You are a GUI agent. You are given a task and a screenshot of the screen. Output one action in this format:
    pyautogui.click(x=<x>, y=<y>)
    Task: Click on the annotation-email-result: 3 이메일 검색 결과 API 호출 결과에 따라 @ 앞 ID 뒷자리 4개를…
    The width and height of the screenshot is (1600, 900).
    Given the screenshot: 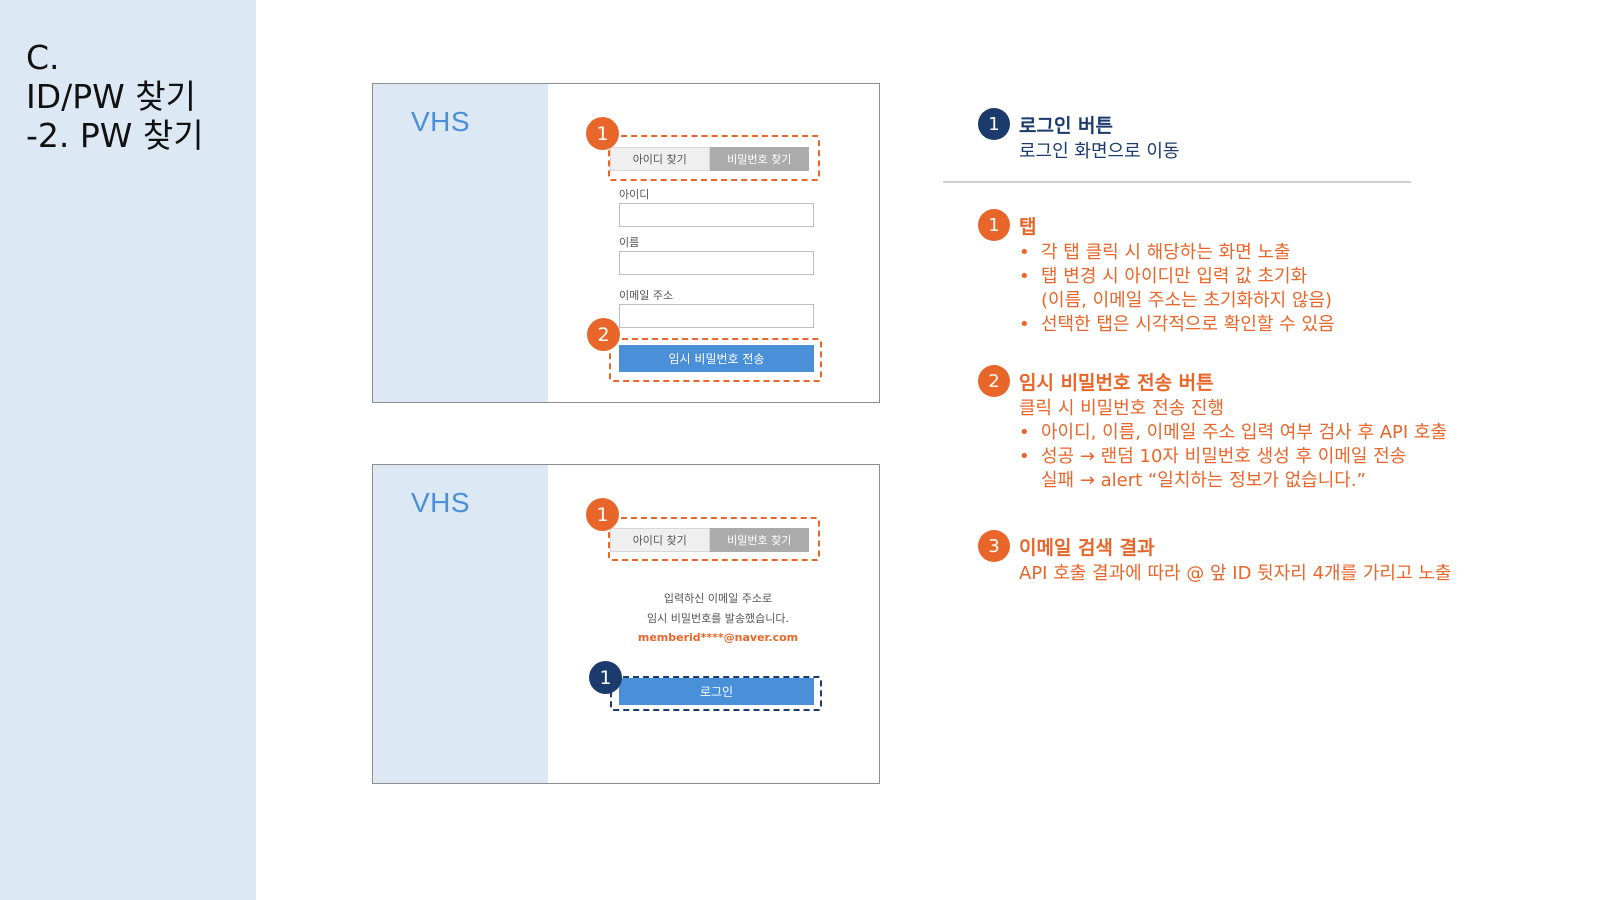 What is the action you would take?
    pyautogui.click(x=1214, y=558)
    